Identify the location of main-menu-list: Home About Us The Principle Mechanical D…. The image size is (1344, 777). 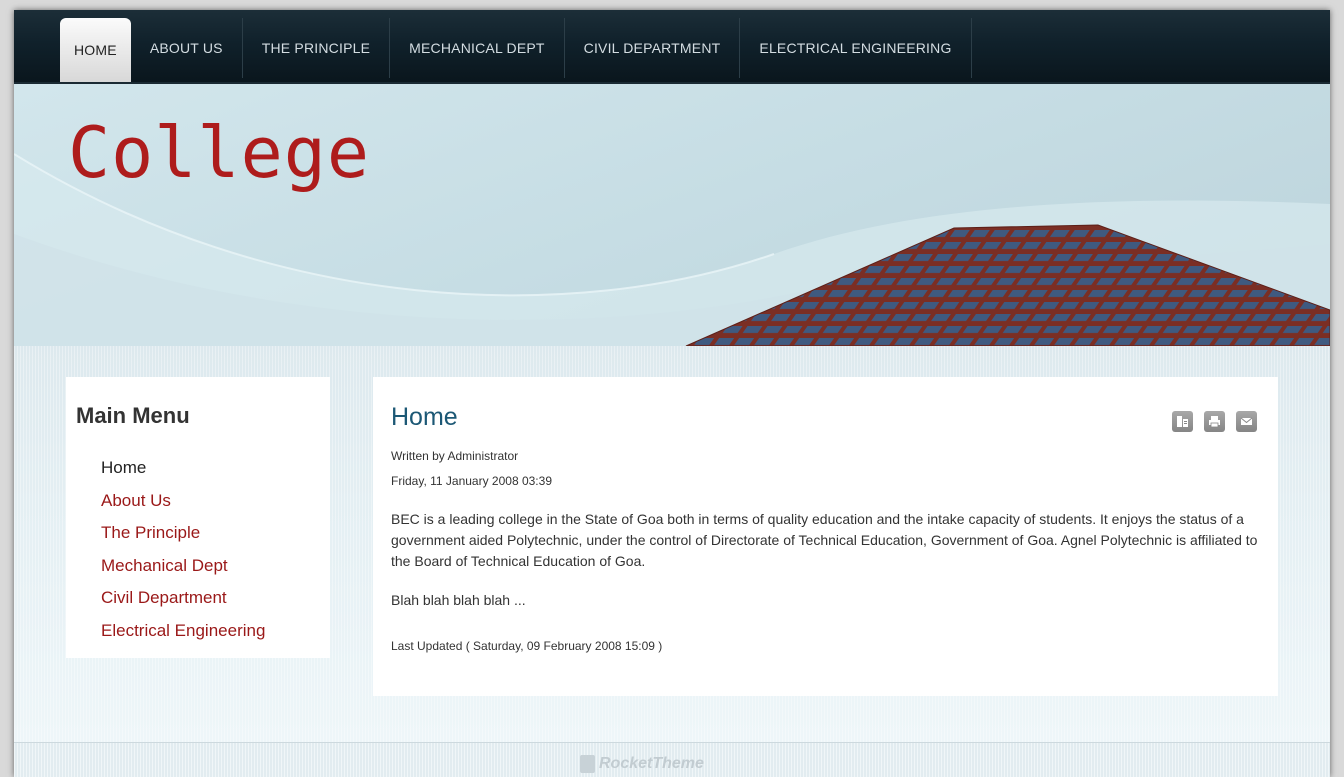
(183, 555).